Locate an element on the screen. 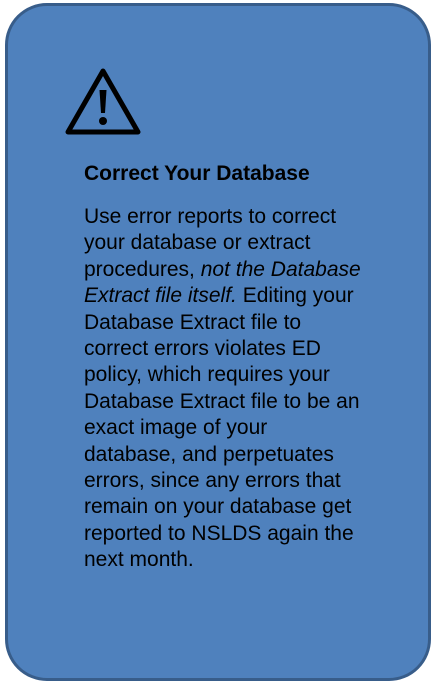  body-line: reported to NSLDS again the is located at coordinates (254, 534).